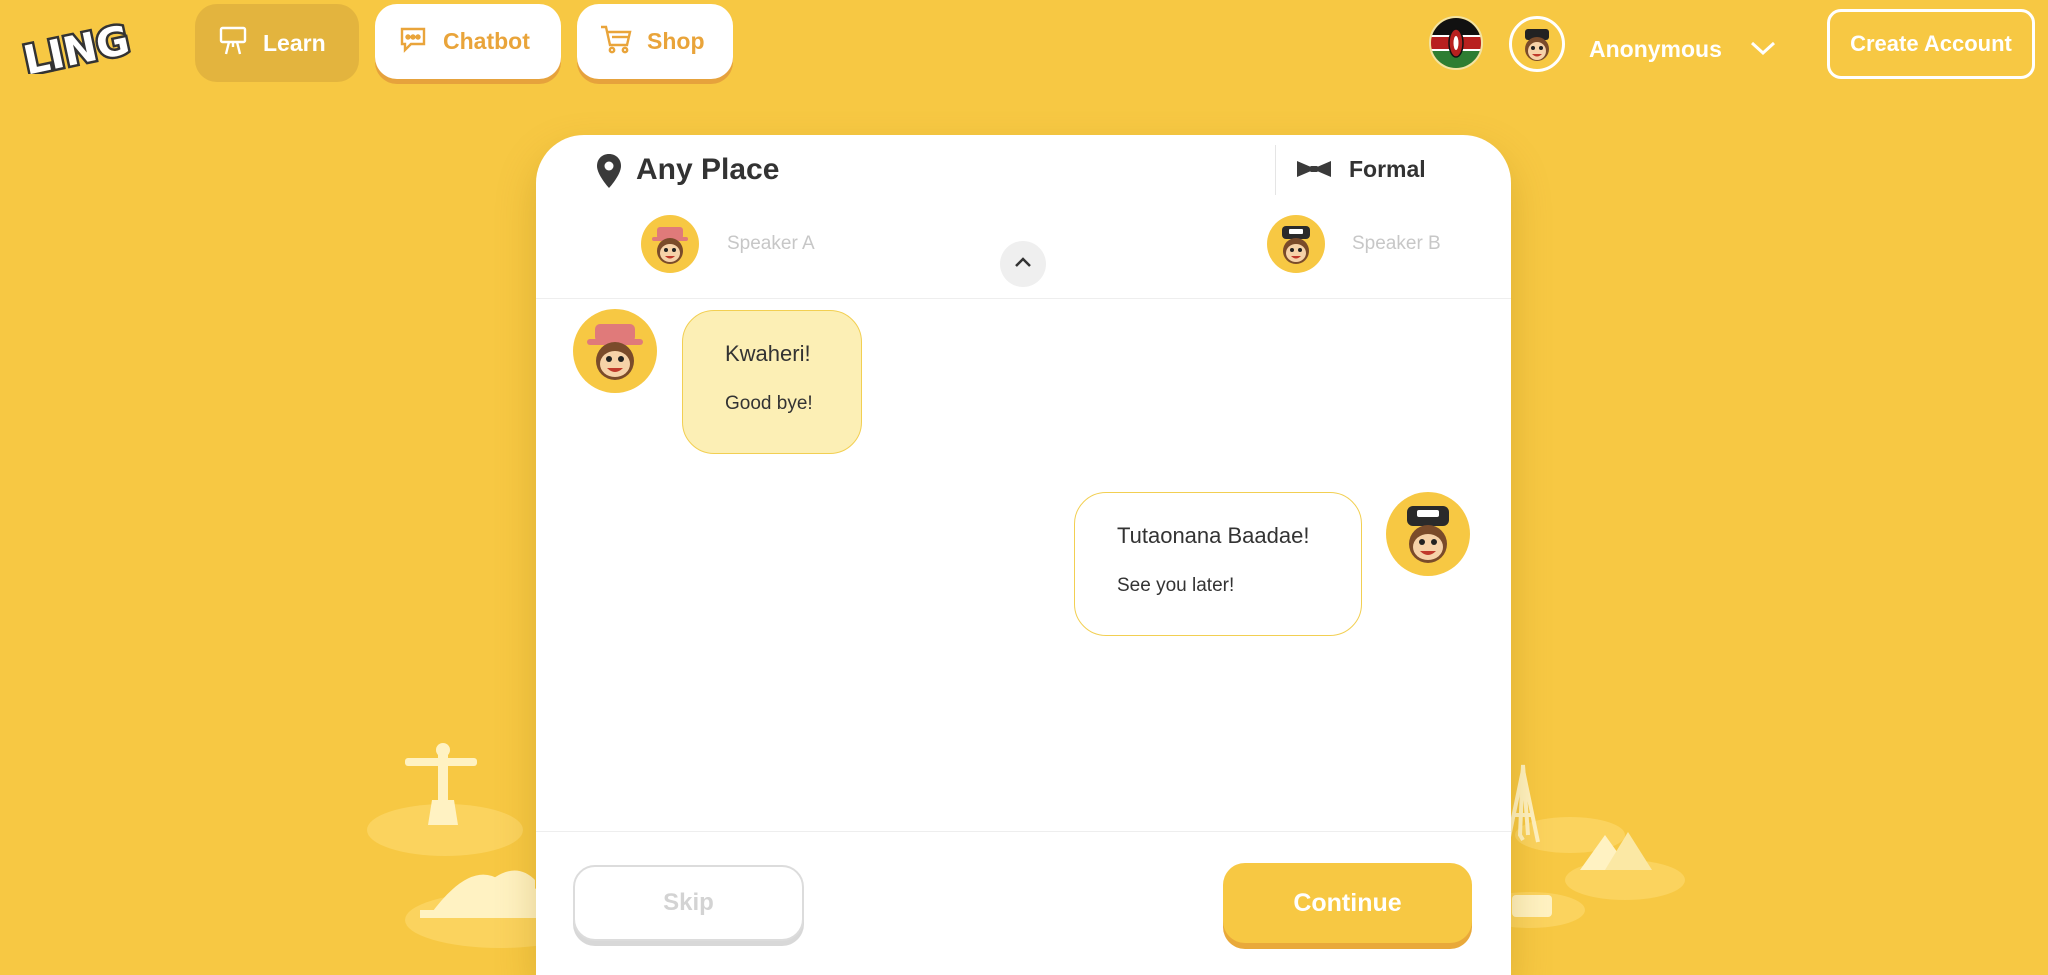 The width and height of the screenshot is (2048, 975). I want to click on chevron-down-icon, so click(1763, 50).